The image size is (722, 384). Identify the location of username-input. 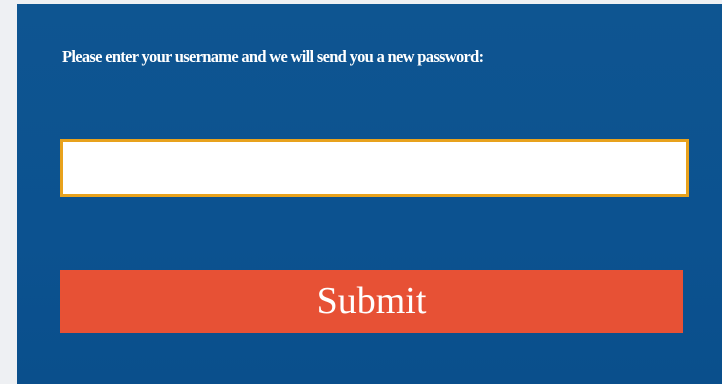
(374, 168).